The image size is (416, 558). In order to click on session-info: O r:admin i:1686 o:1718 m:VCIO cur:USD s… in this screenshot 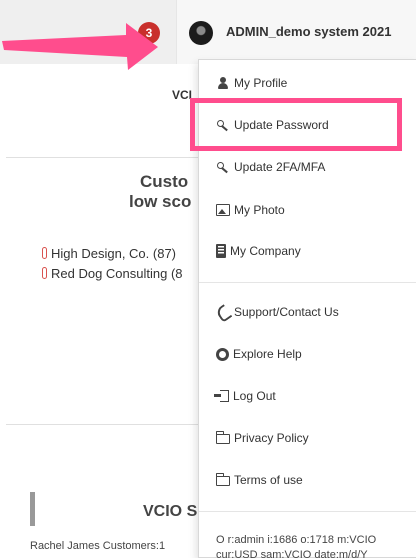, I will do `click(313, 545)`.